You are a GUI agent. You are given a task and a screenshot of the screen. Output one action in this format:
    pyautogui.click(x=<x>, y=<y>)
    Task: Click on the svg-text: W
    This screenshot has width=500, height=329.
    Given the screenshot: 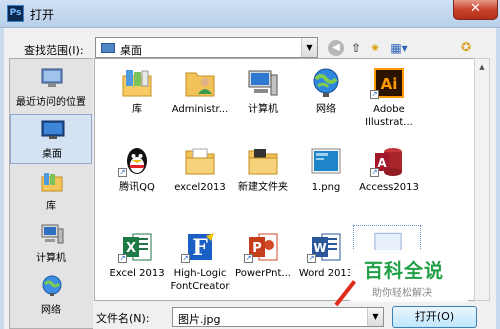 What is the action you would take?
    pyautogui.click(x=319, y=248)
    